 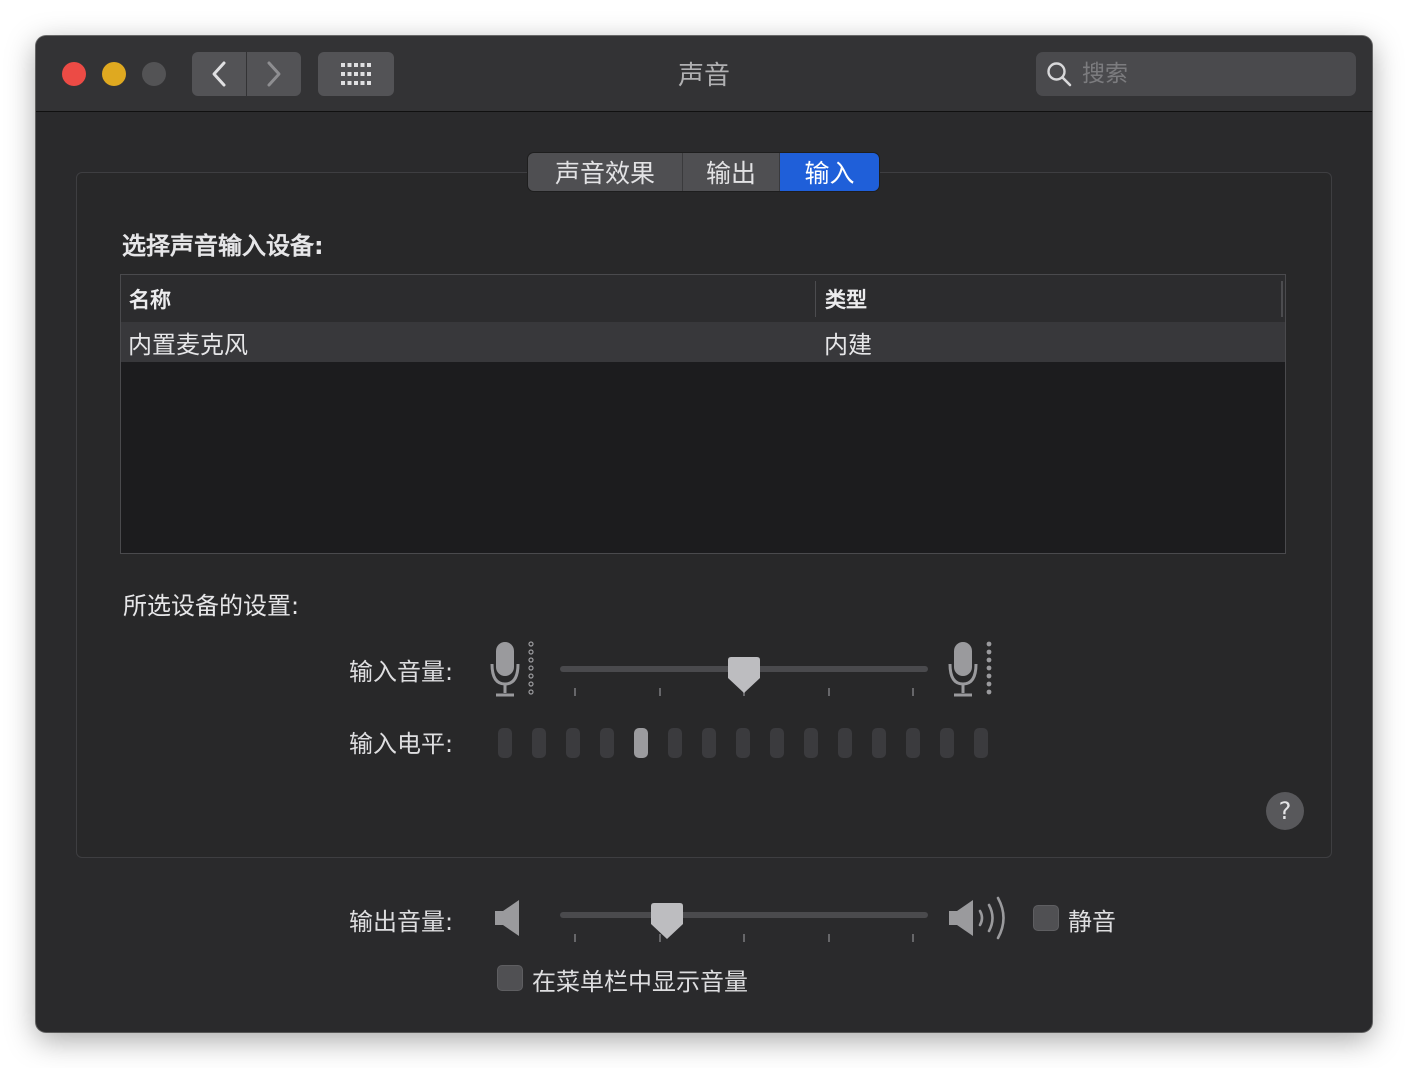 What do you see at coordinates (829, 172) in the screenshot?
I see `tab-input: 输入` at bounding box center [829, 172].